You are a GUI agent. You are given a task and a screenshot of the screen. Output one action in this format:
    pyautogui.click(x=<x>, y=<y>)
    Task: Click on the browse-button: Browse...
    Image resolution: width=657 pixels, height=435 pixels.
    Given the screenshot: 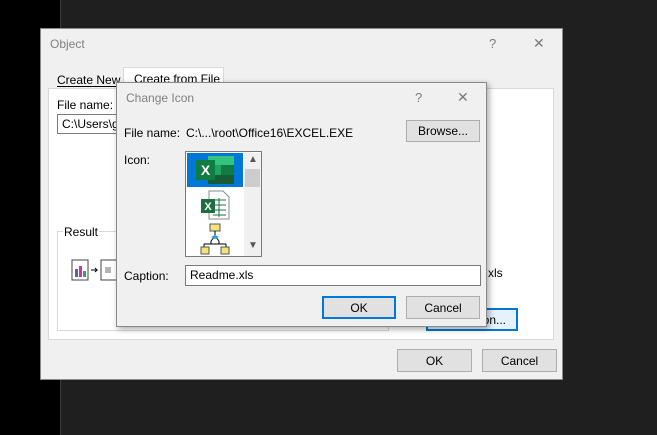 What is the action you would take?
    pyautogui.click(x=443, y=131)
    